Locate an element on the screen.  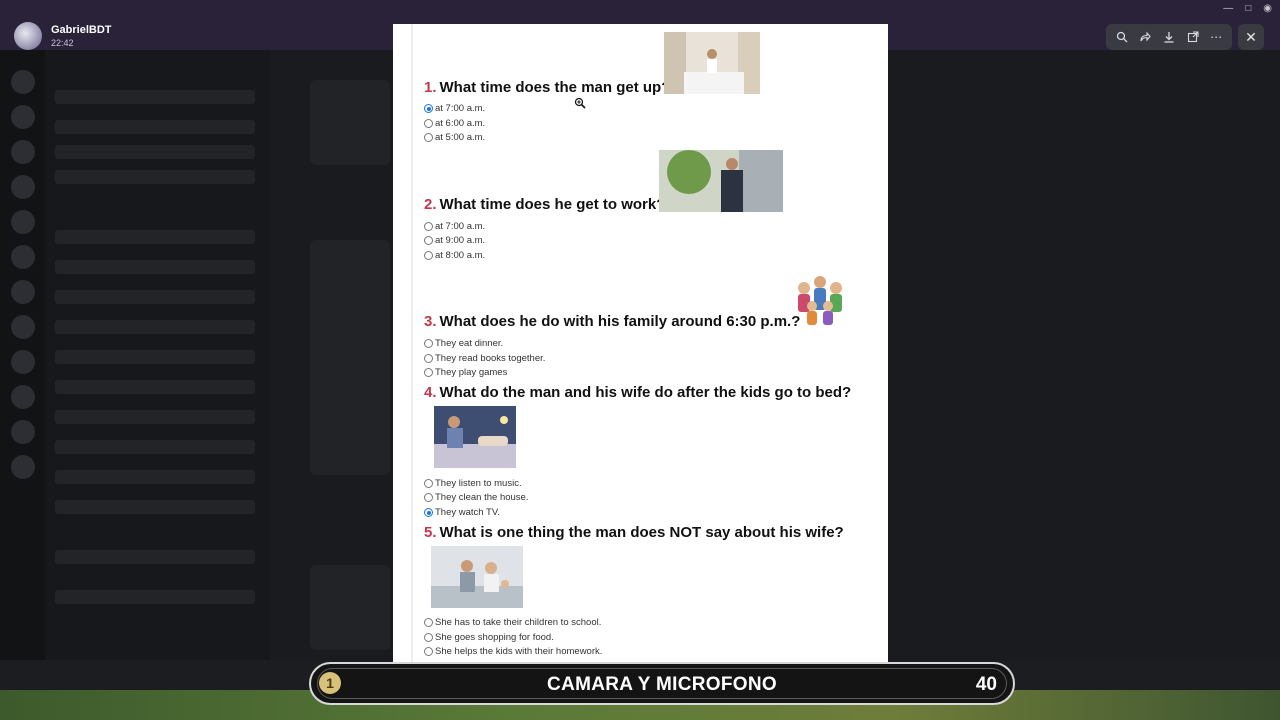
option-label: She helps the kids with their homework. is located at coordinates (519, 651).